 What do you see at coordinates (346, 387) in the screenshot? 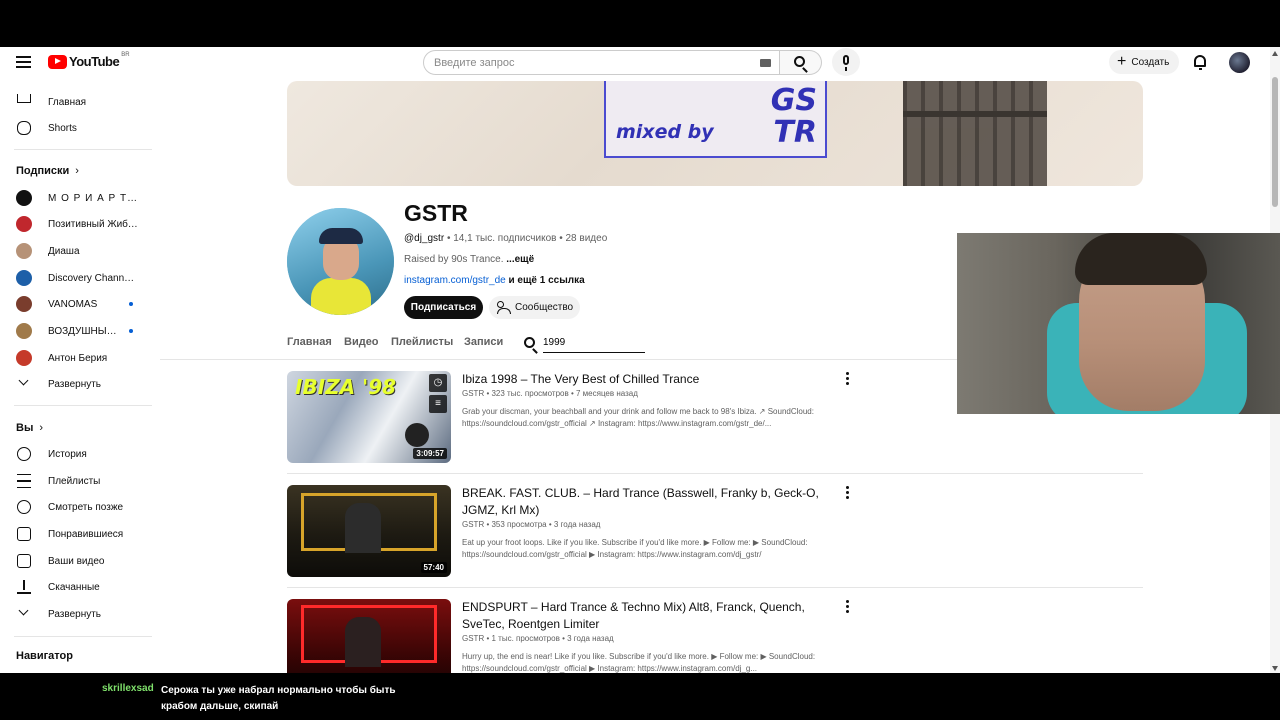
I see `thumbnail-text: IBIZA '98` at bounding box center [346, 387].